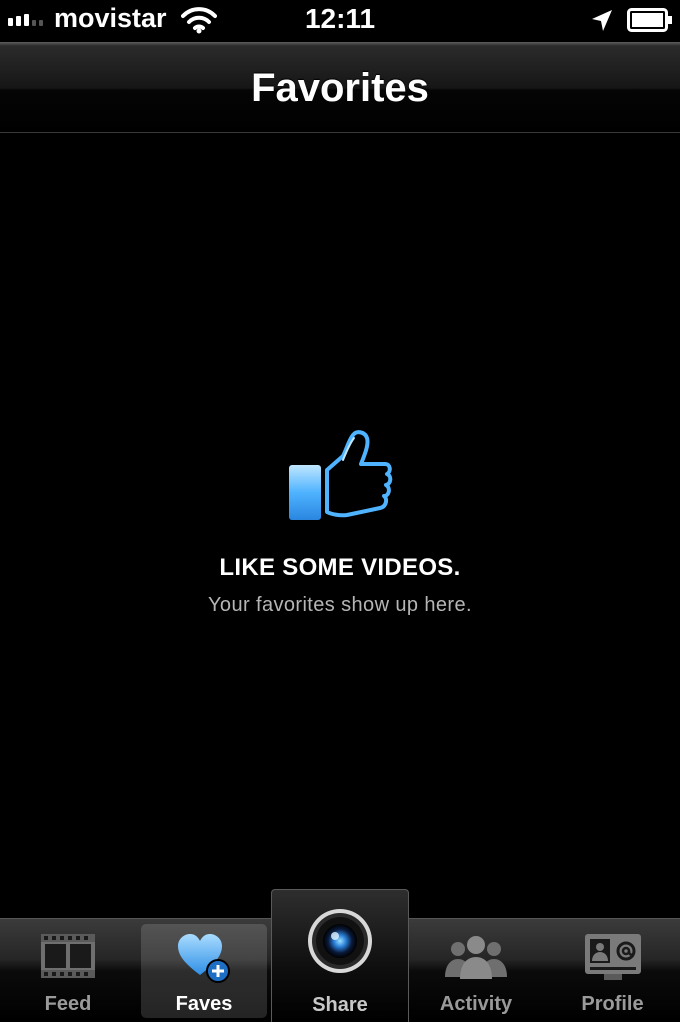 The width and height of the screenshot is (680, 1022). Describe the element at coordinates (476, 1004) in the screenshot. I see `tab-label: Activity` at that location.